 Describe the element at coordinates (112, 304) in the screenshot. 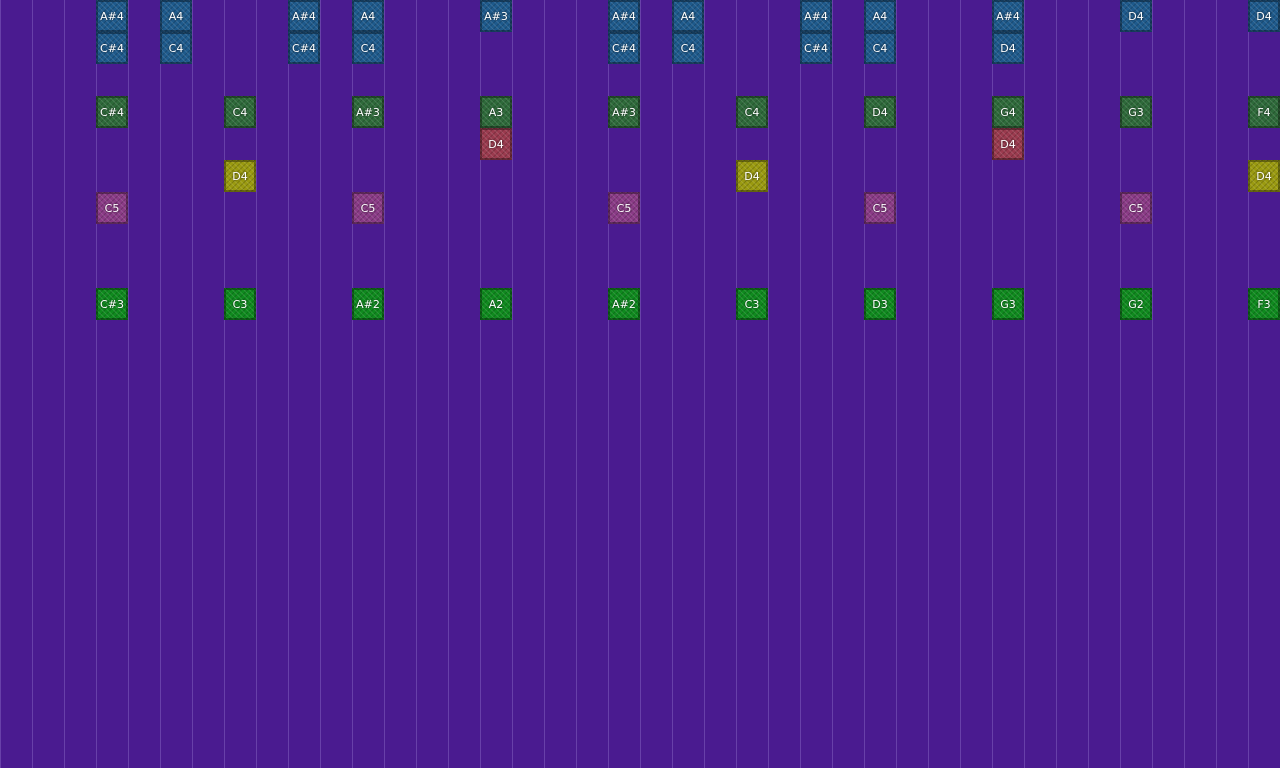

I see `note-cell: C#3` at that location.